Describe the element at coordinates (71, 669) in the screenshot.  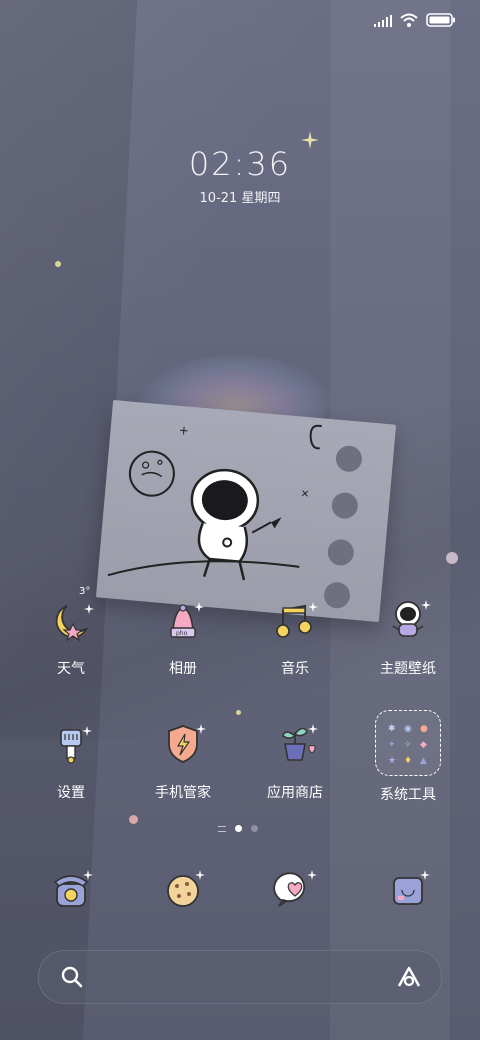
I see `app-label-weather: 天气` at that location.